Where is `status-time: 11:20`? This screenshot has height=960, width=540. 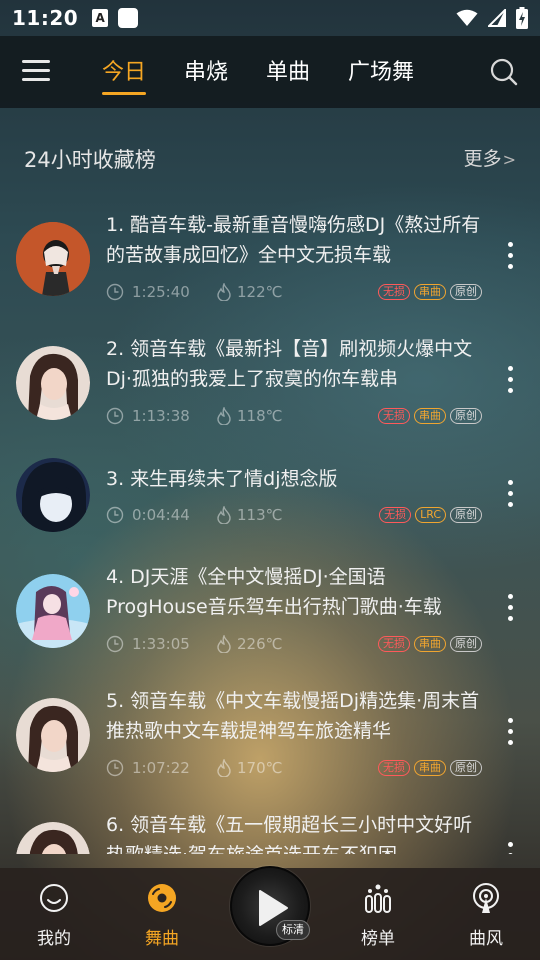
status-time: 11:20 is located at coordinates (45, 18).